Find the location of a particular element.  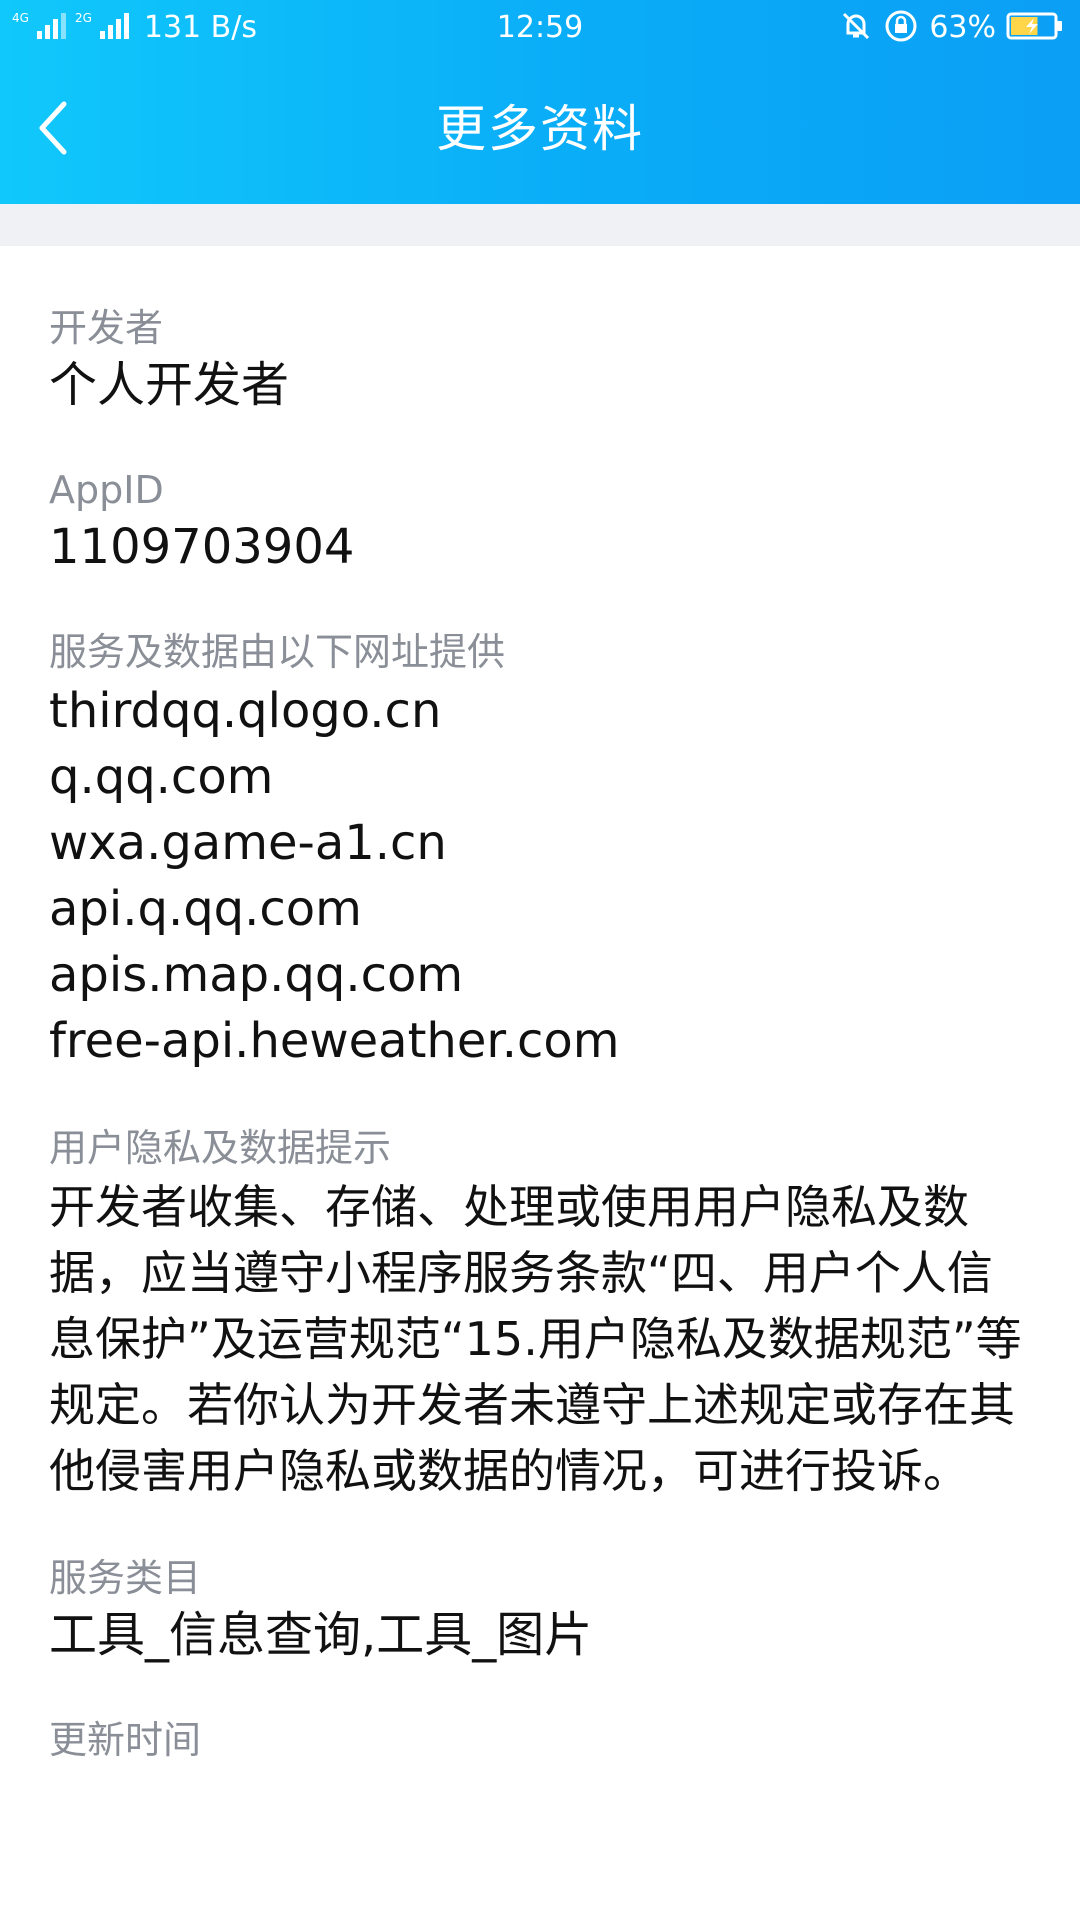

update-time-label: 更新时间 is located at coordinates (125, 1740).